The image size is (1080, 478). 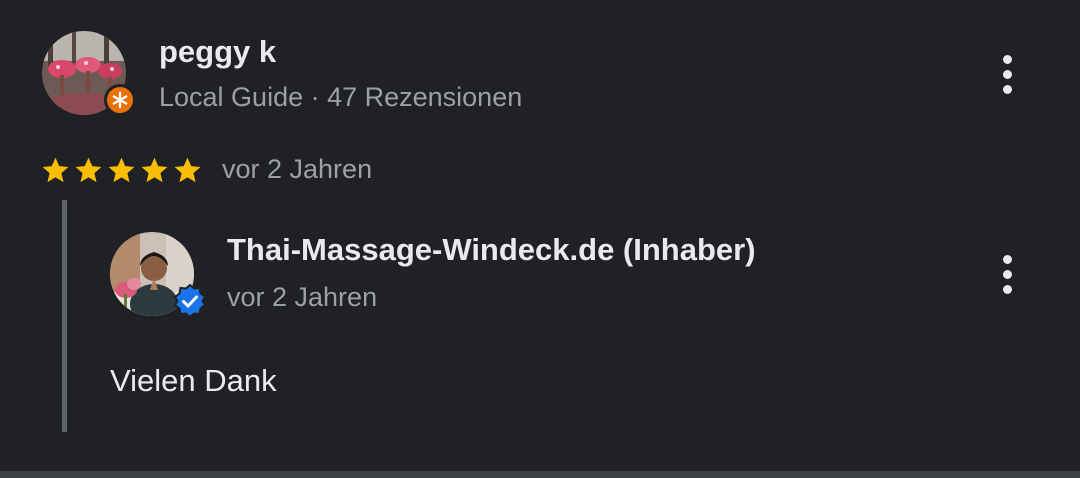 What do you see at coordinates (297, 169) in the screenshot?
I see `review-date: vor 2 Jahren` at bounding box center [297, 169].